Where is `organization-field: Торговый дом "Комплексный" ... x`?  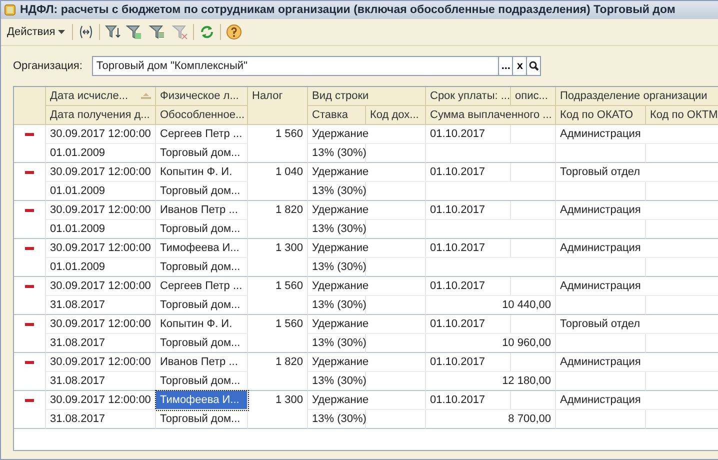
organization-field: Торговый дом "Комплексный" ... x is located at coordinates (317, 66).